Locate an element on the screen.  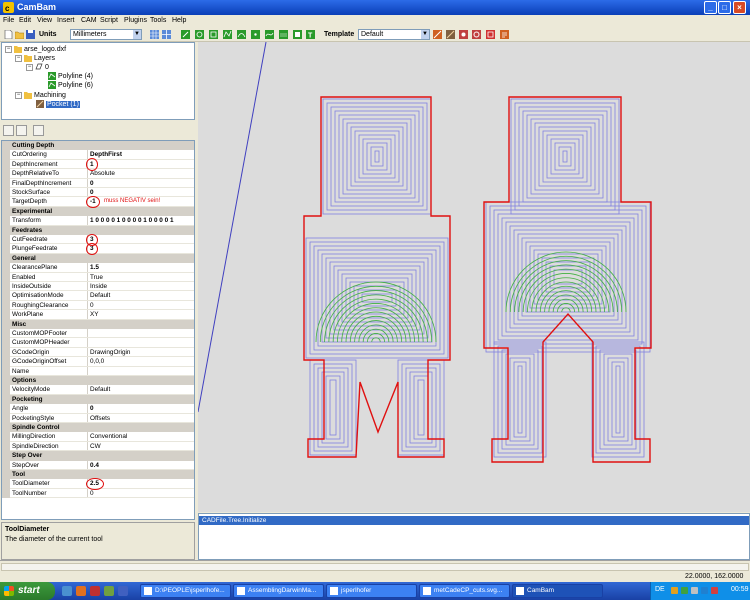
property-pages-icon is located at coordinates (38, 130).